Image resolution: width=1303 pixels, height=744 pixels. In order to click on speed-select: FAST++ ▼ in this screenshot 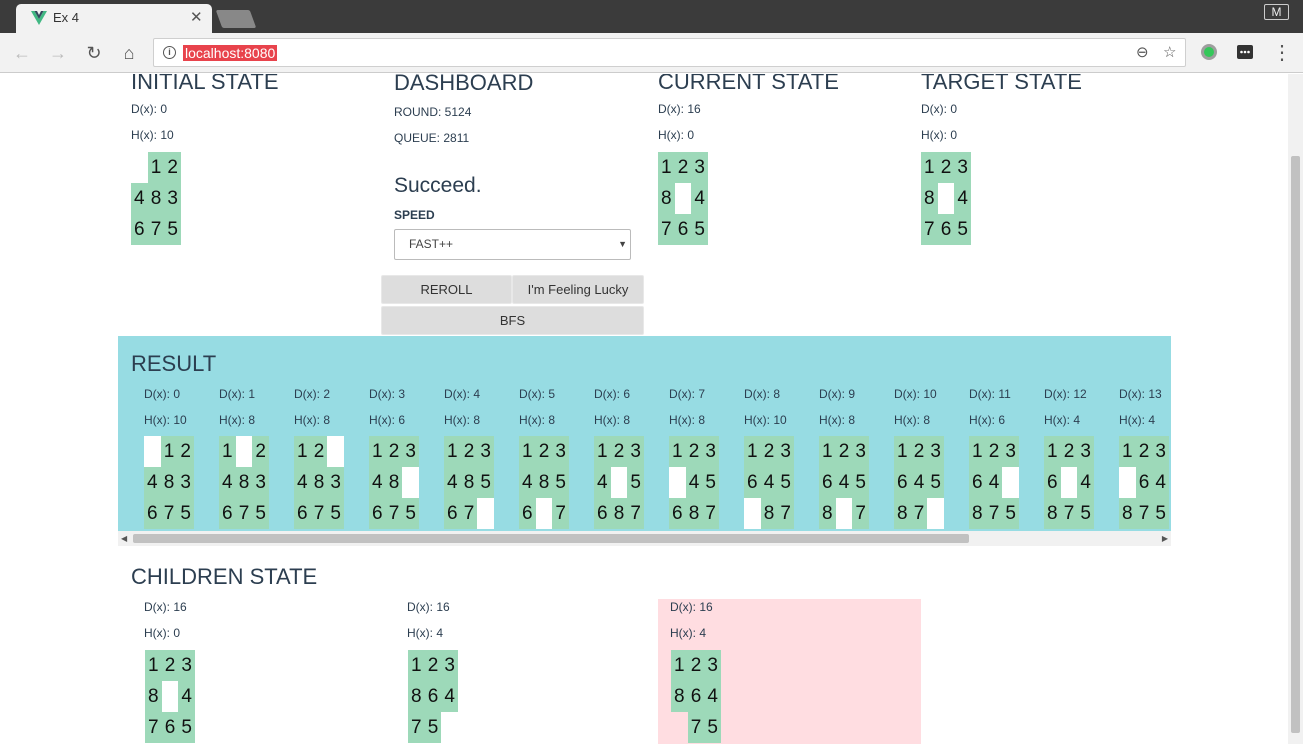, I will do `click(512, 244)`.